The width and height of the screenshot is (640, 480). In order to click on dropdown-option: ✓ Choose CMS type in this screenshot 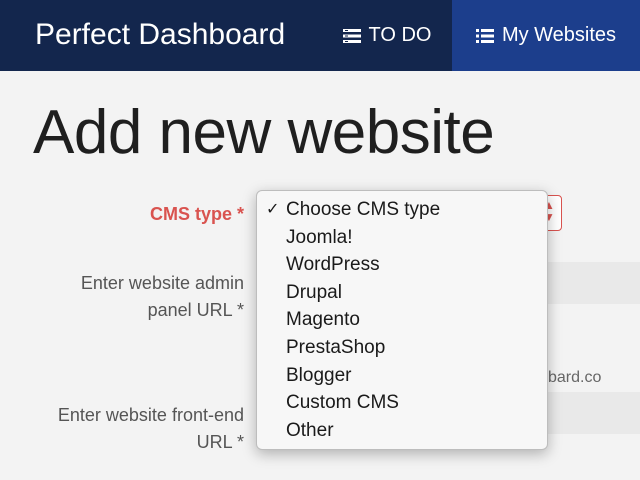, I will do `click(402, 210)`.